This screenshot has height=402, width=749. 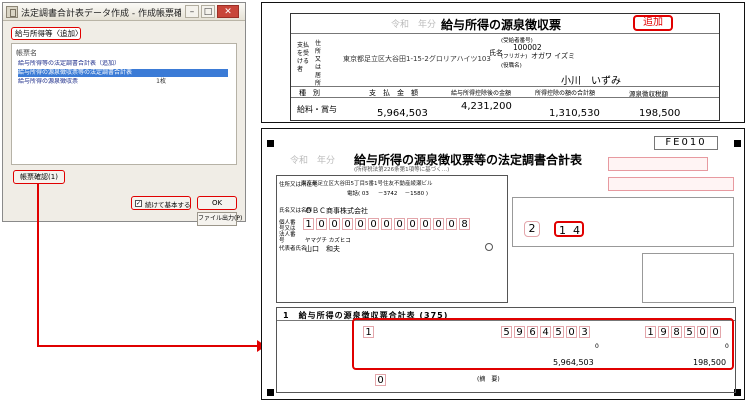 I want to click on list-item: 給与所得の源泉徴収票, so click(x=123, y=82).